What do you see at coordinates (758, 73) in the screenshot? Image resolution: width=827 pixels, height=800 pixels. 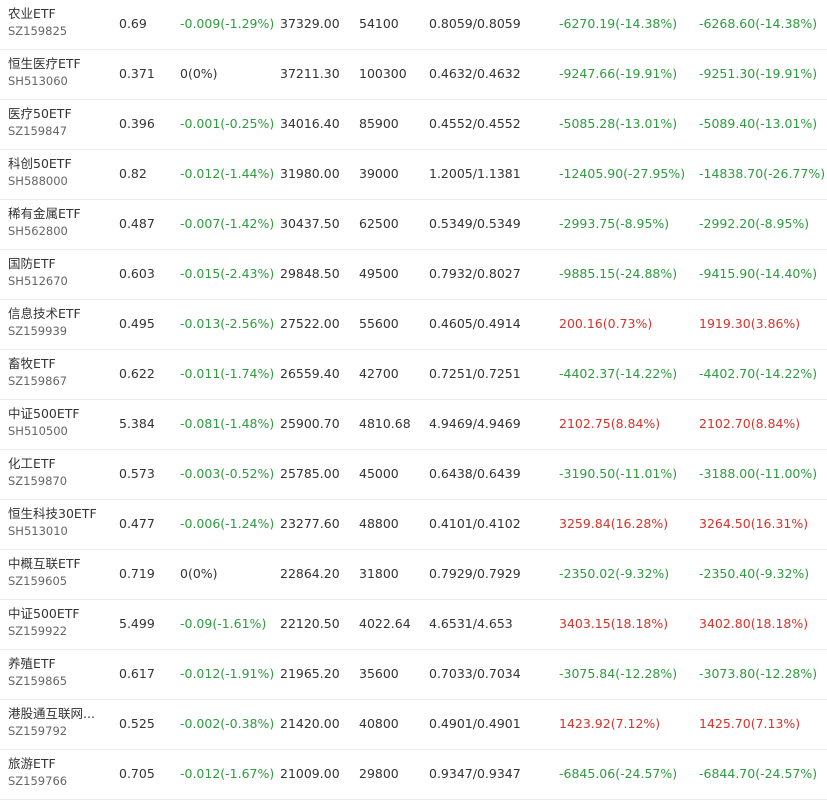 I see `total-profit-loss-cell: -9251.30(-19.91%)` at bounding box center [758, 73].